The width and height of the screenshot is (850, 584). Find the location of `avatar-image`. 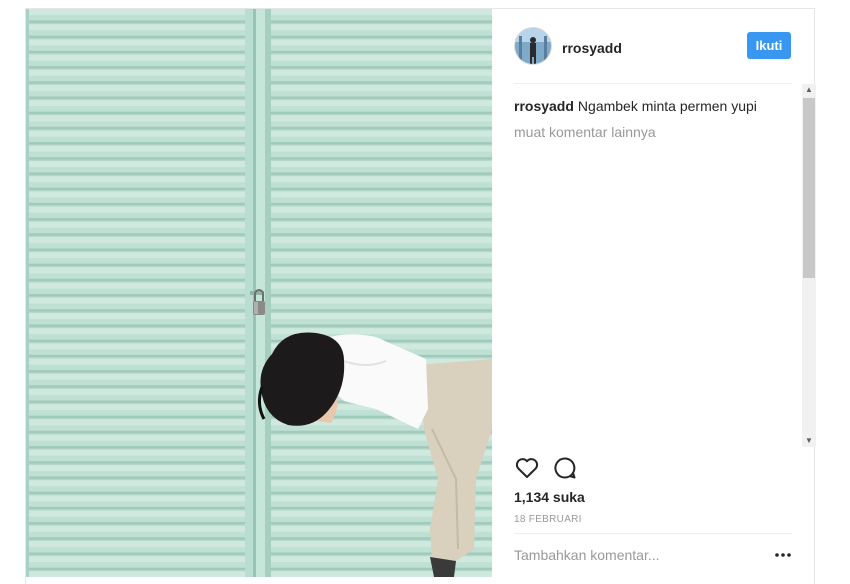

avatar-image is located at coordinates (533, 46).